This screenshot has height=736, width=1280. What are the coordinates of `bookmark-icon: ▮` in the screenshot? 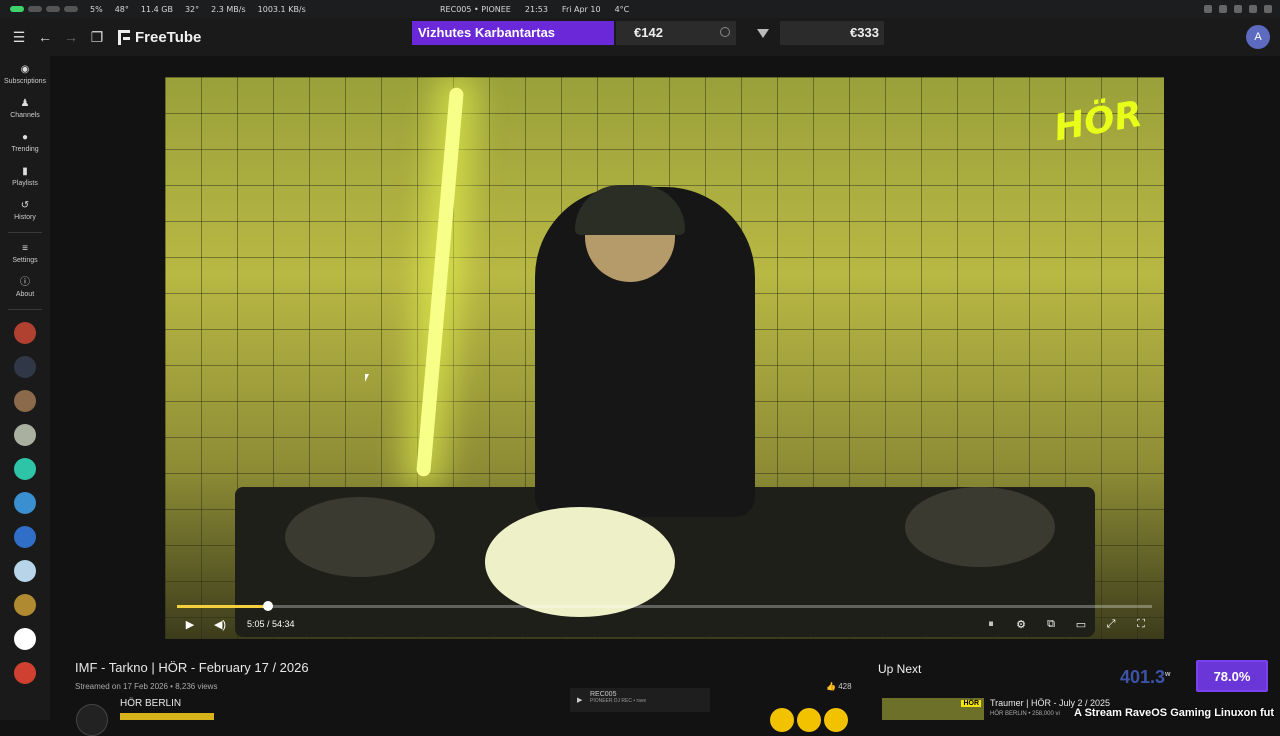 It's located at (25, 171).